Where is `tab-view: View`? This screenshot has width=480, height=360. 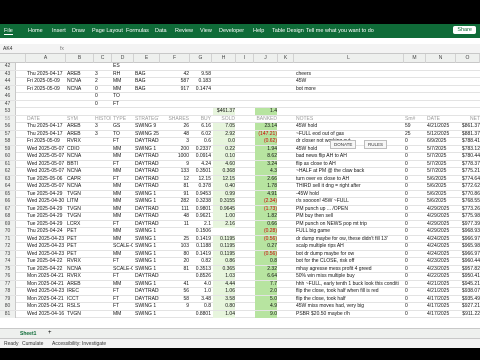 tab-view: View is located at coordinates (206, 31).